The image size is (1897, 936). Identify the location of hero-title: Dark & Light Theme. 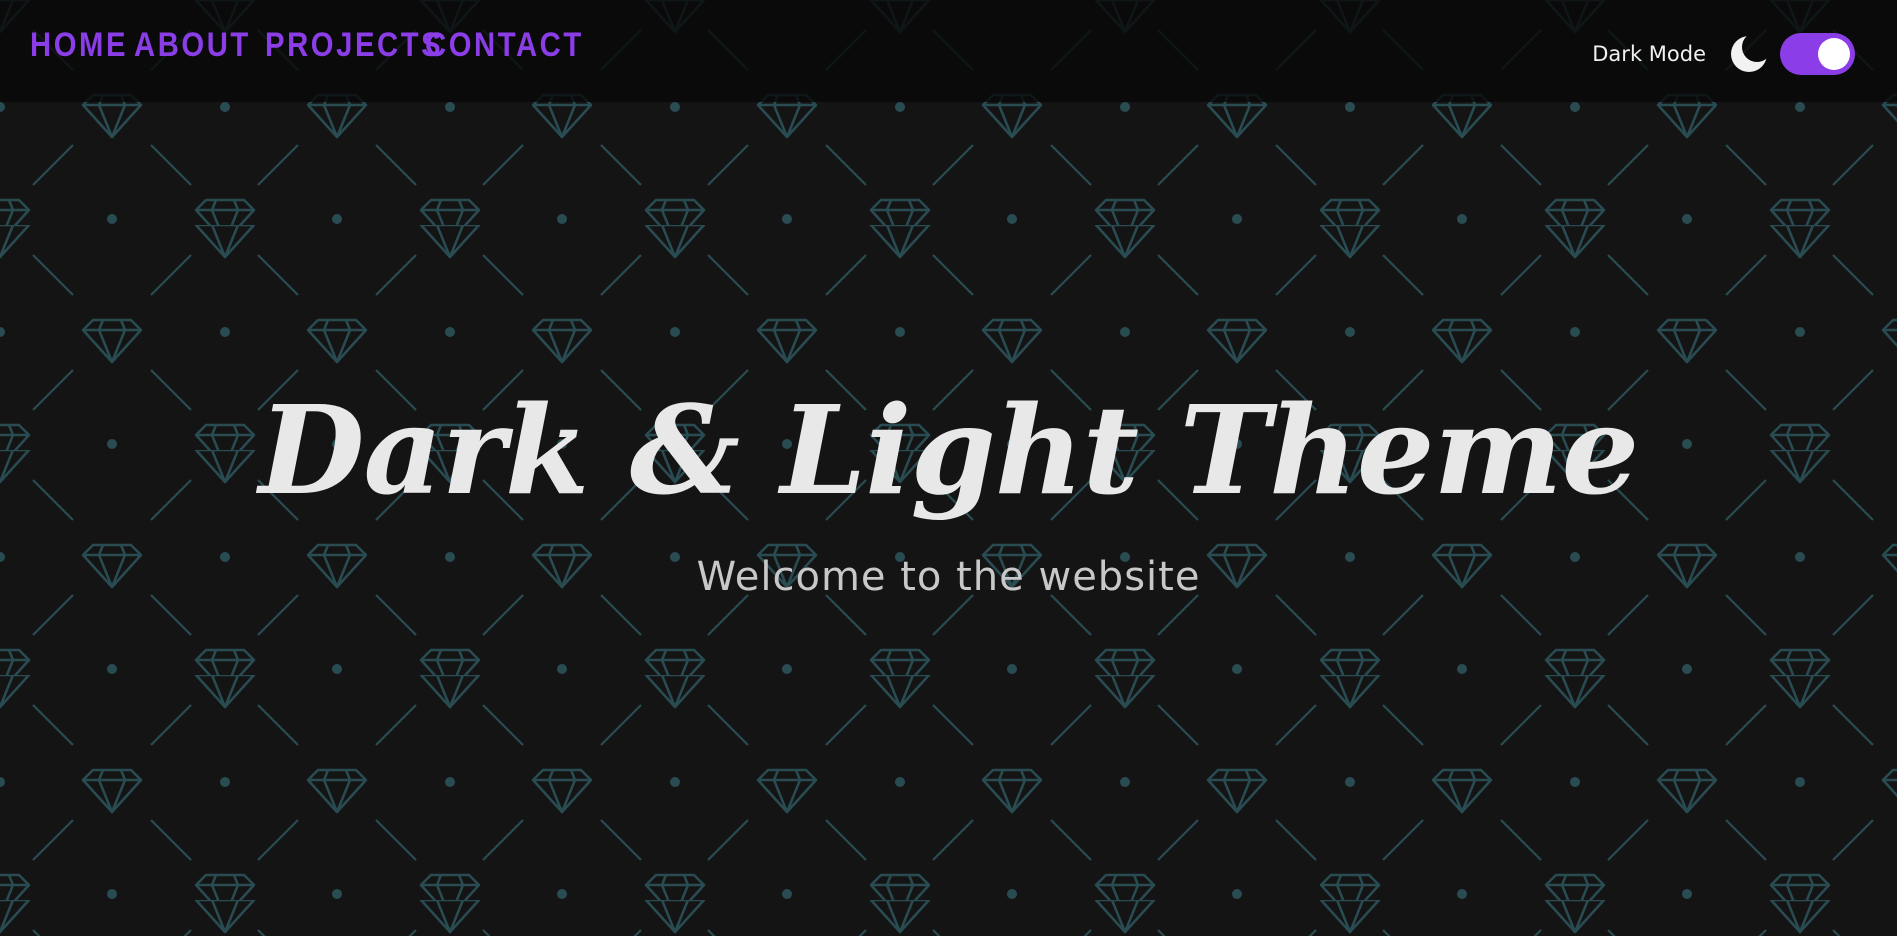
(949, 450).